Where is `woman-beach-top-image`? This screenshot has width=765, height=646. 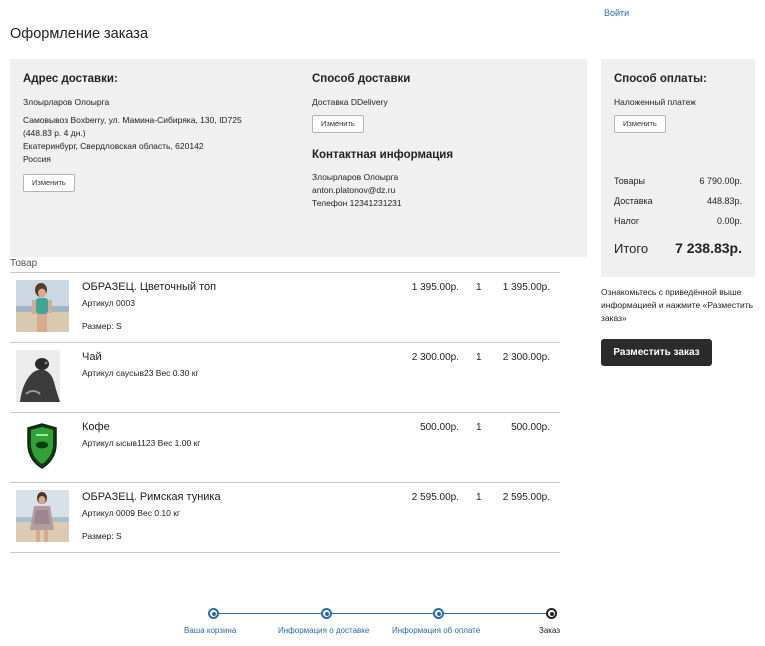 woman-beach-top-image is located at coordinates (42, 306).